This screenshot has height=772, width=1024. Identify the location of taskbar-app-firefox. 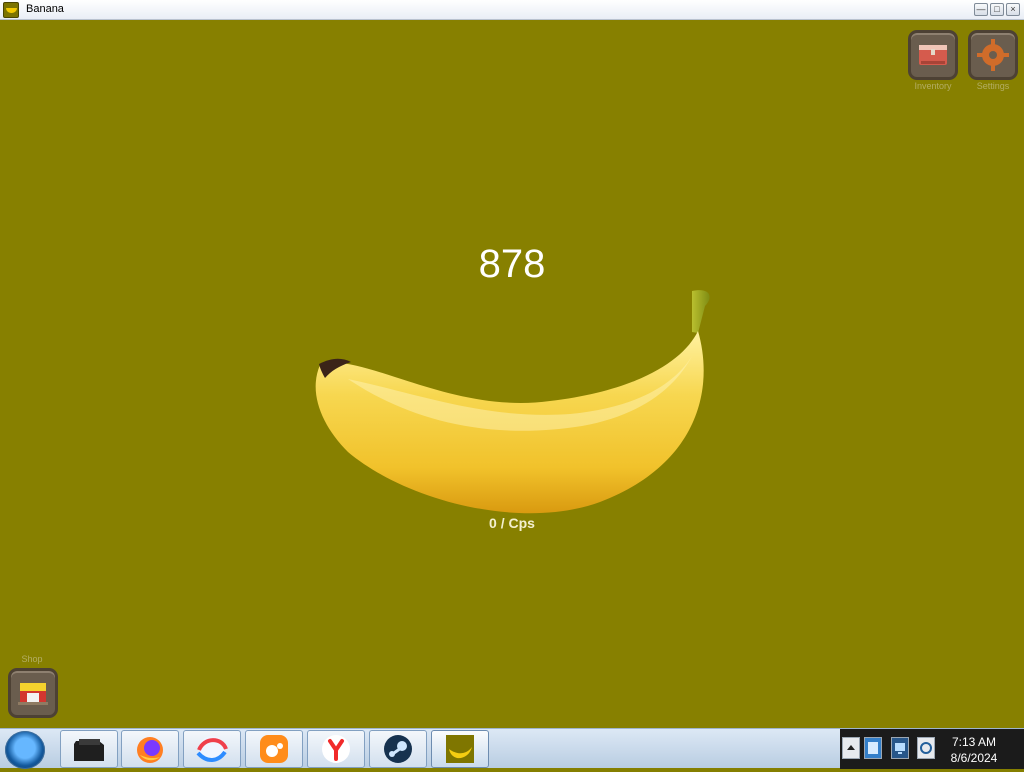
(150, 749).